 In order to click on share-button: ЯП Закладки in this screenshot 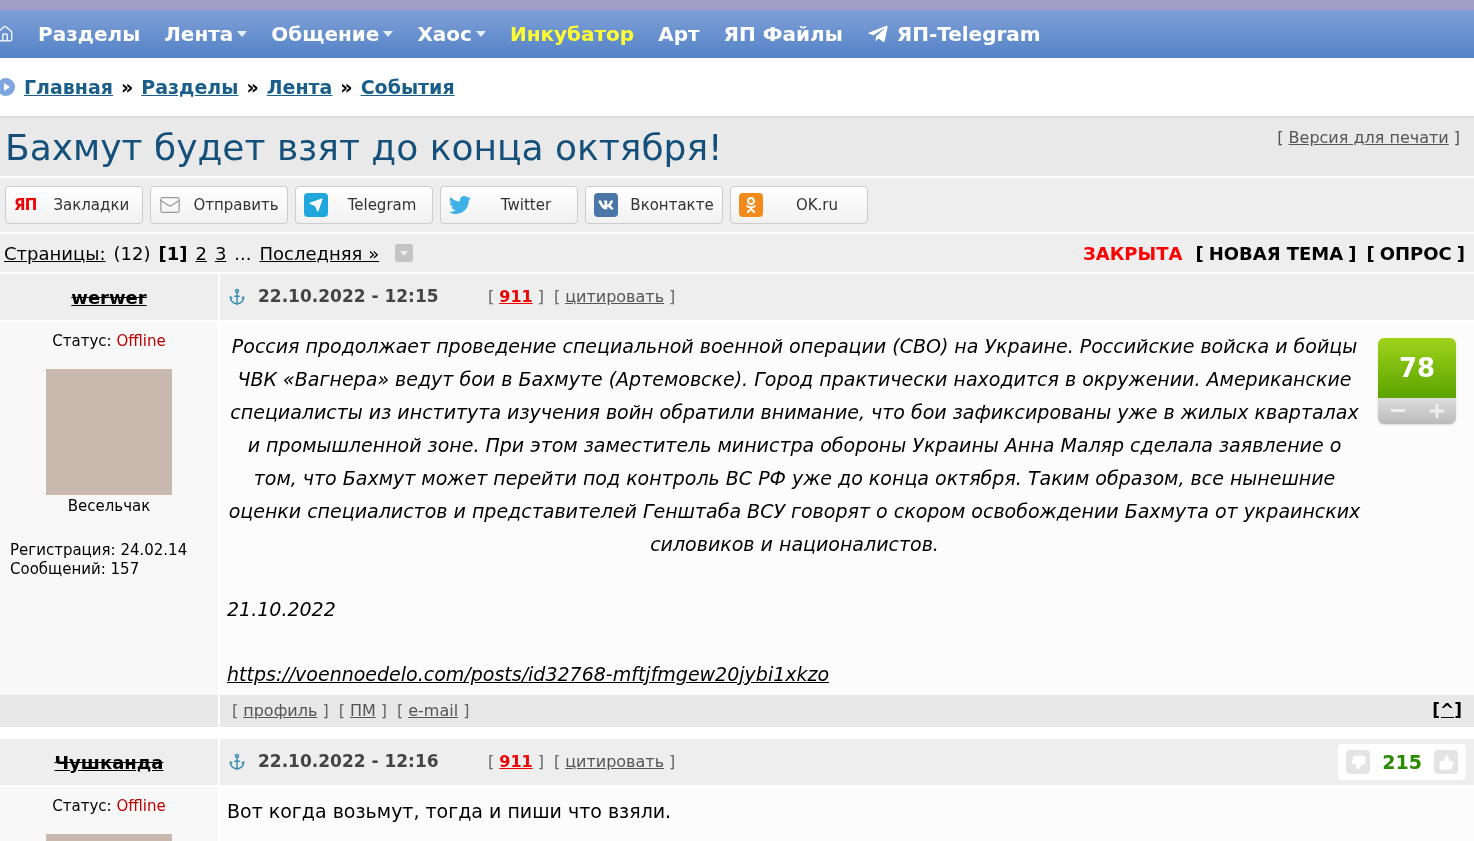, I will do `click(74, 205)`.